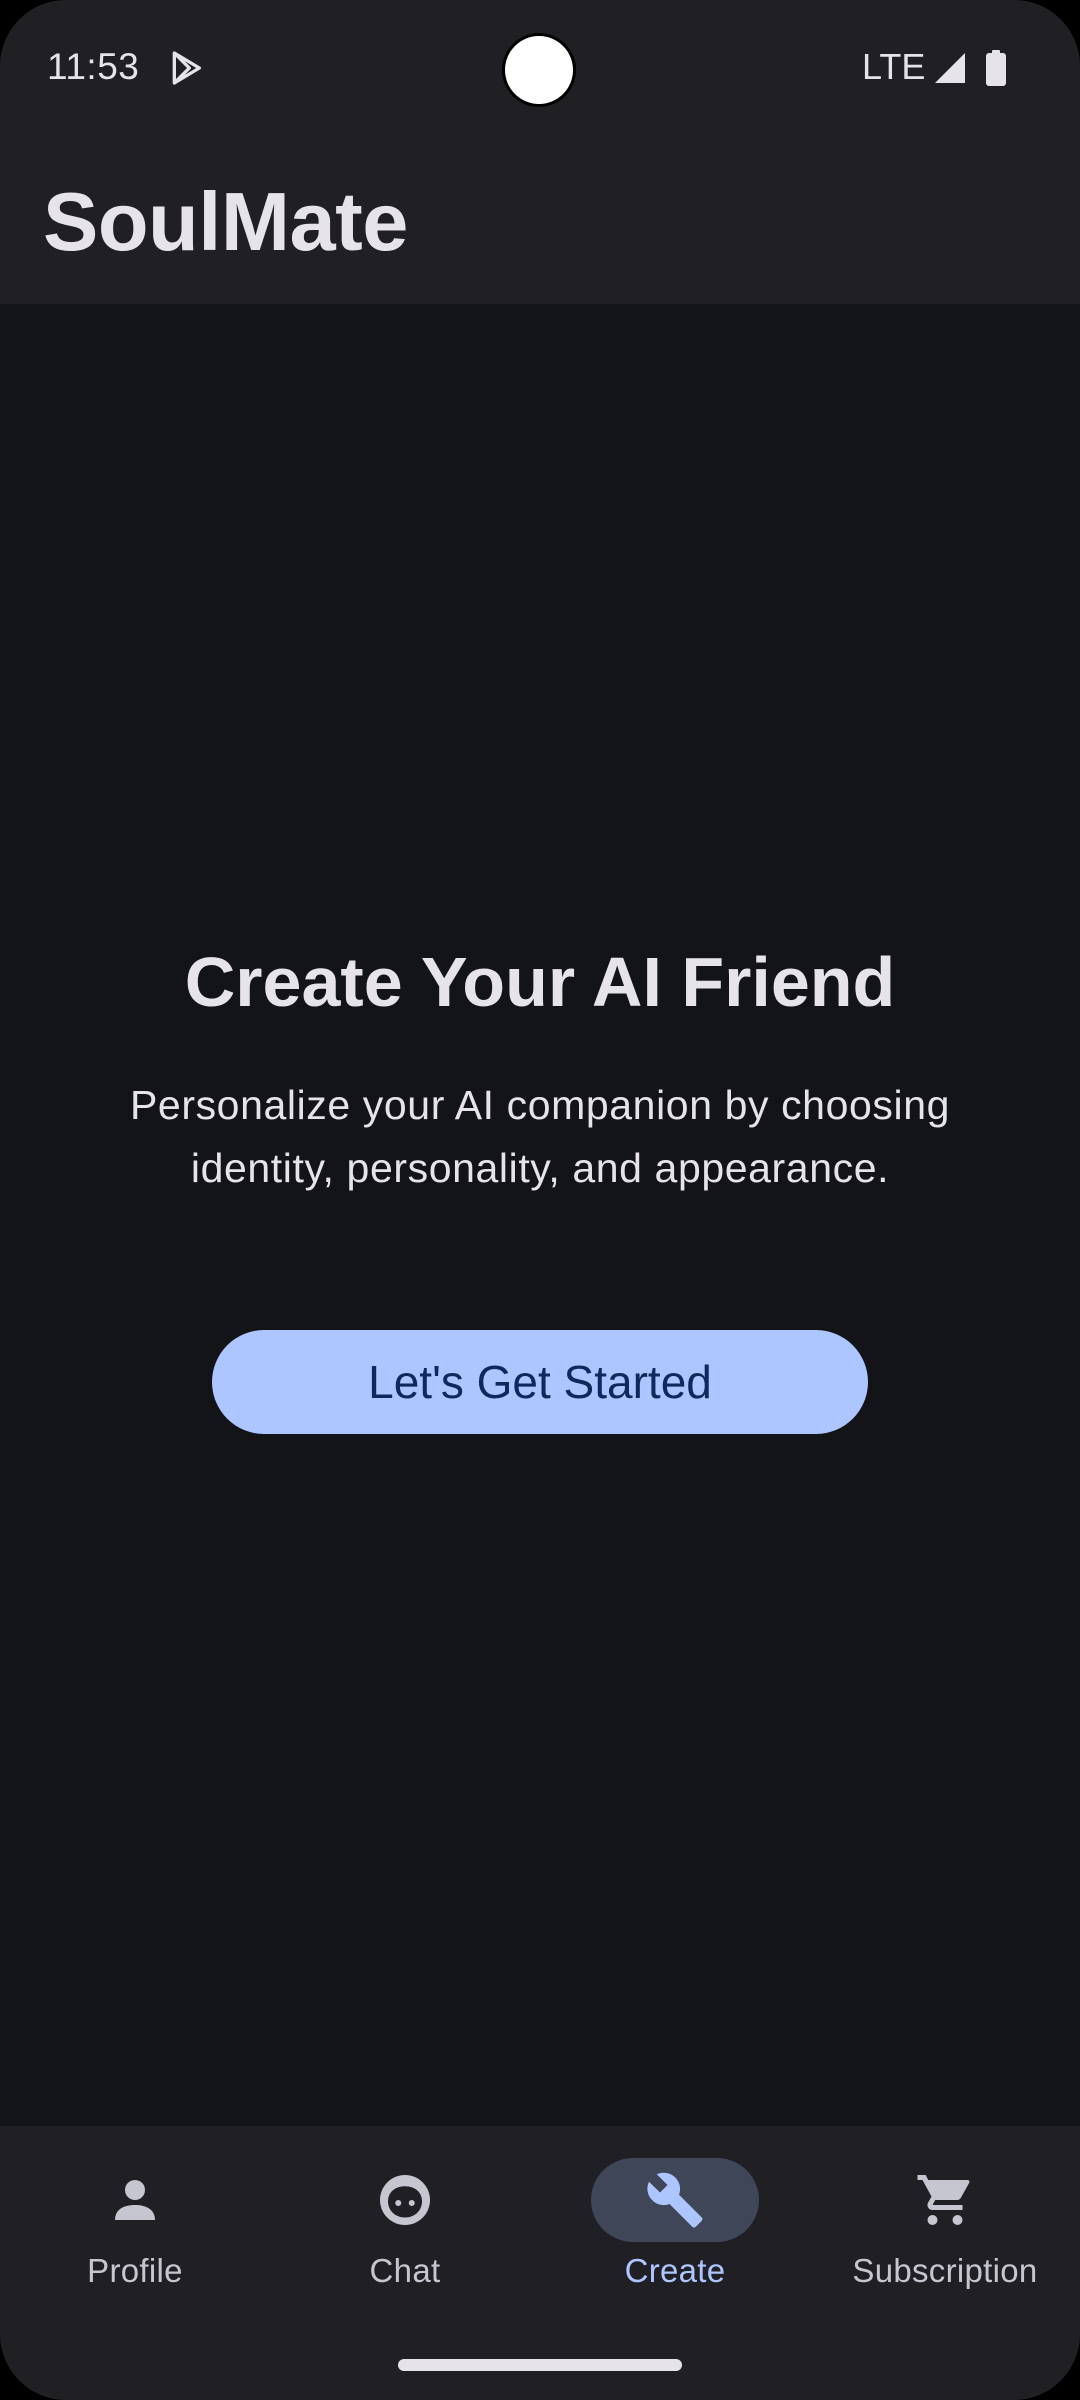  What do you see at coordinates (945, 2270) in the screenshot?
I see `nav-label-subscription: Subscription` at bounding box center [945, 2270].